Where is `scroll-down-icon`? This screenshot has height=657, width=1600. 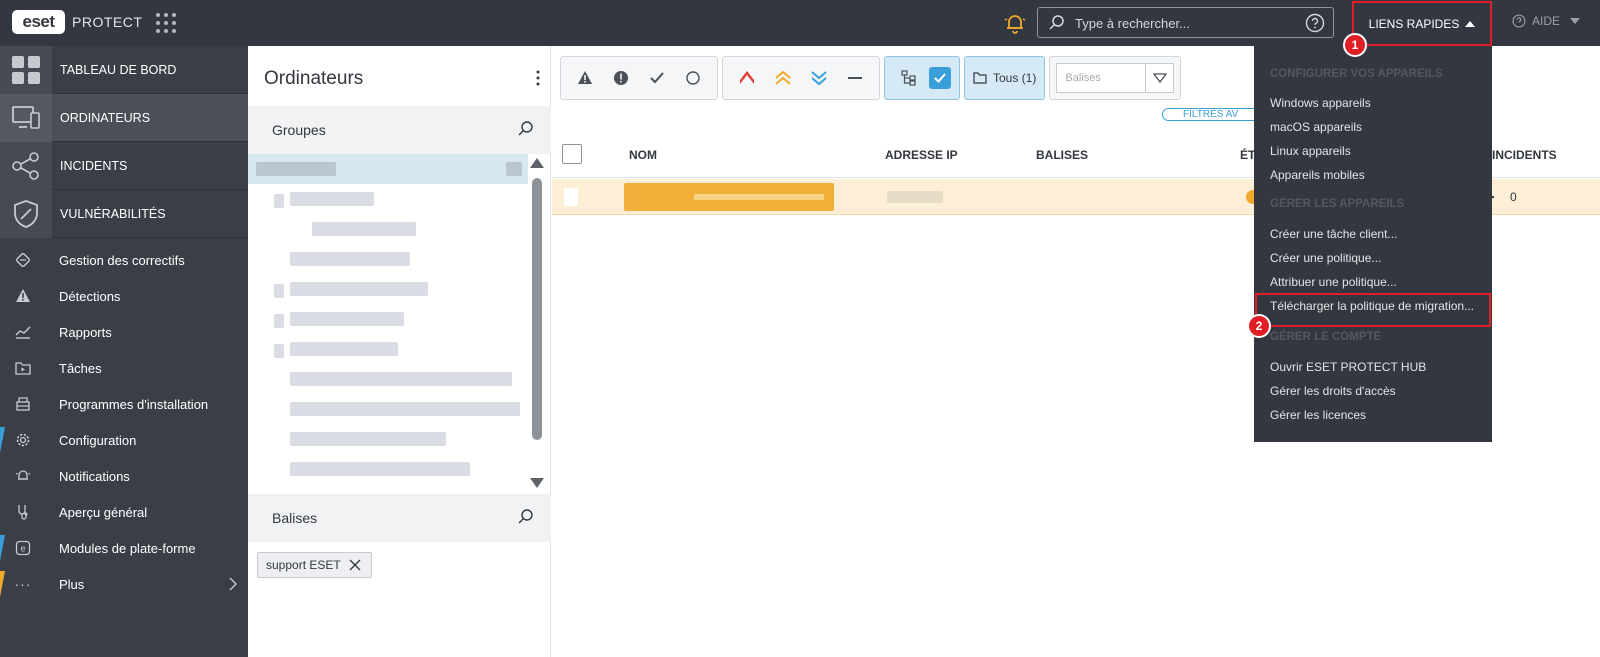 scroll-down-icon is located at coordinates (537, 483).